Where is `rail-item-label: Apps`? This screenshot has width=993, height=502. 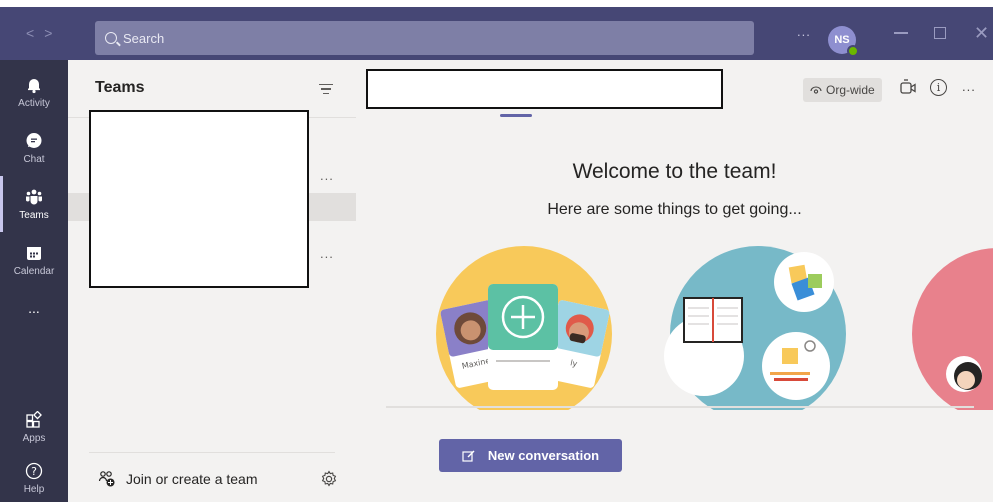
rail-item-label: Apps is located at coordinates (34, 438).